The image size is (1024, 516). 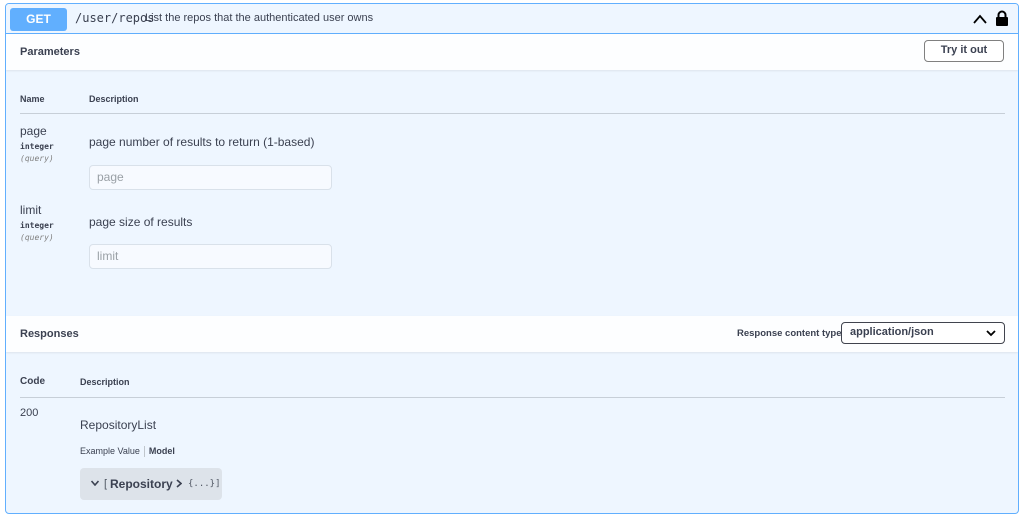 What do you see at coordinates (179, 483) in the screenshot?
I see `chevron-right-icon` at bounding box center [179, 483].